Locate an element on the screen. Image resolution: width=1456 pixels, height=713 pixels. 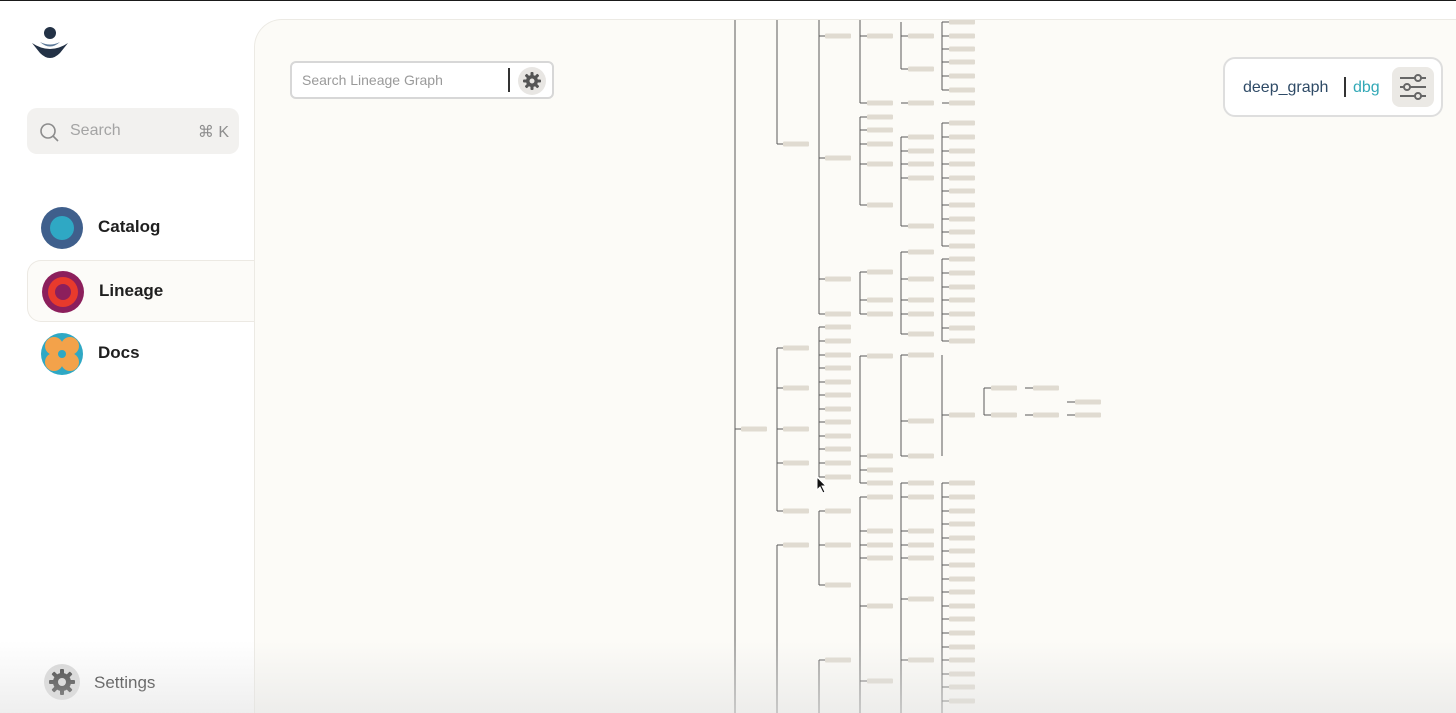
settings-button: Settings is located at coordinates (134, 682).